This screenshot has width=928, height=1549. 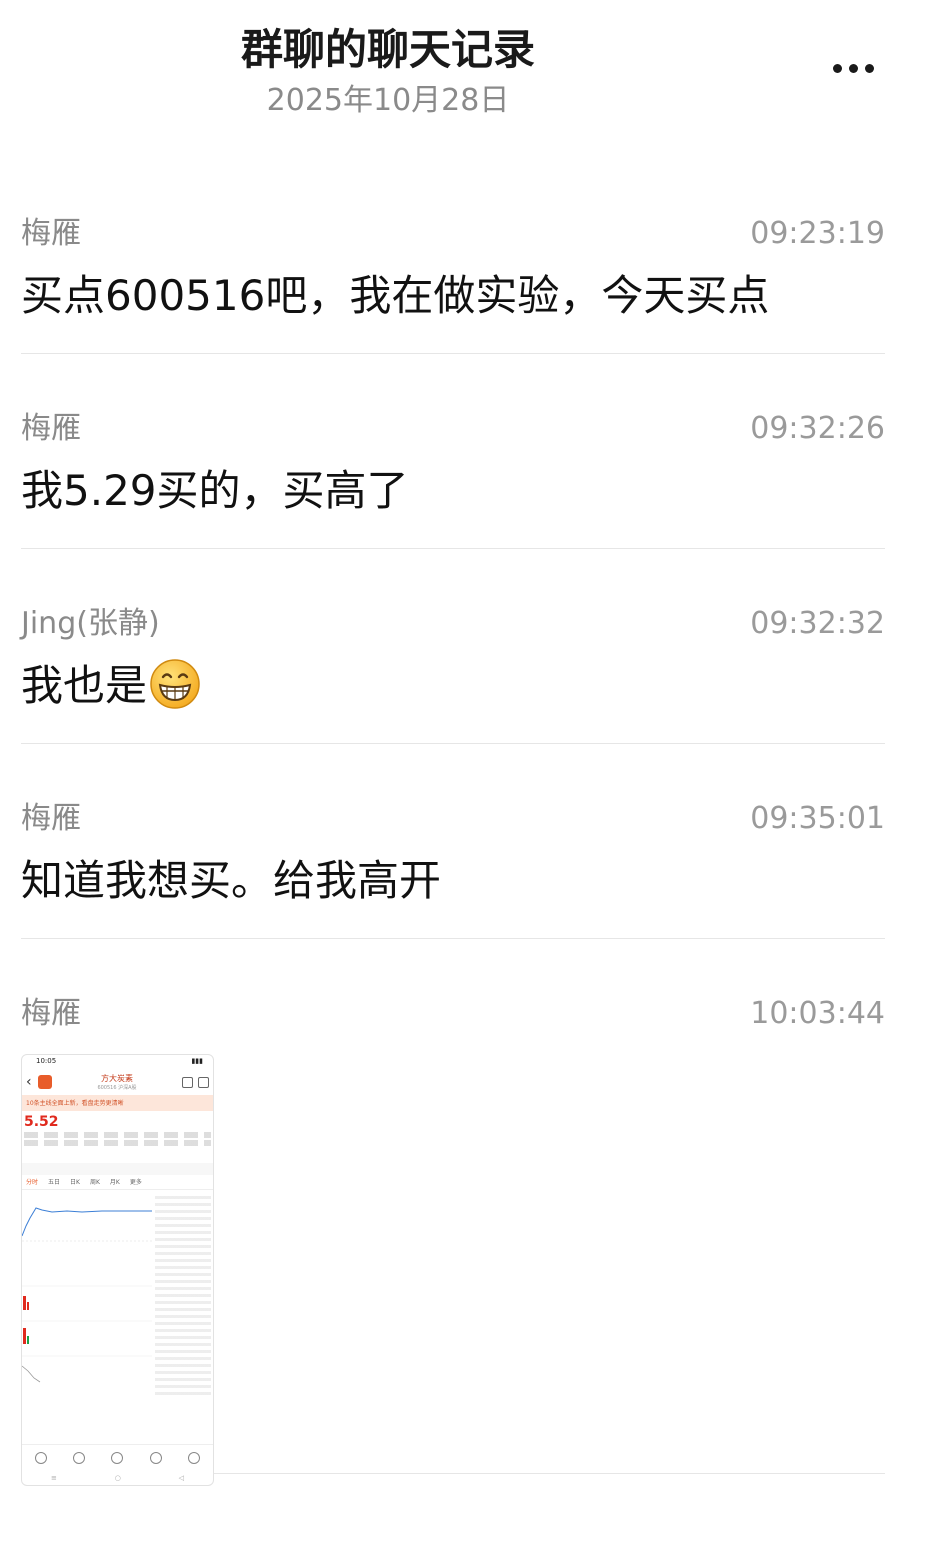 What do you see at coordinates (453, 662) in the screenshot?
I see `message-item: Jing(张静) 09:32:32 我也是` at bounding box center [453, 662].